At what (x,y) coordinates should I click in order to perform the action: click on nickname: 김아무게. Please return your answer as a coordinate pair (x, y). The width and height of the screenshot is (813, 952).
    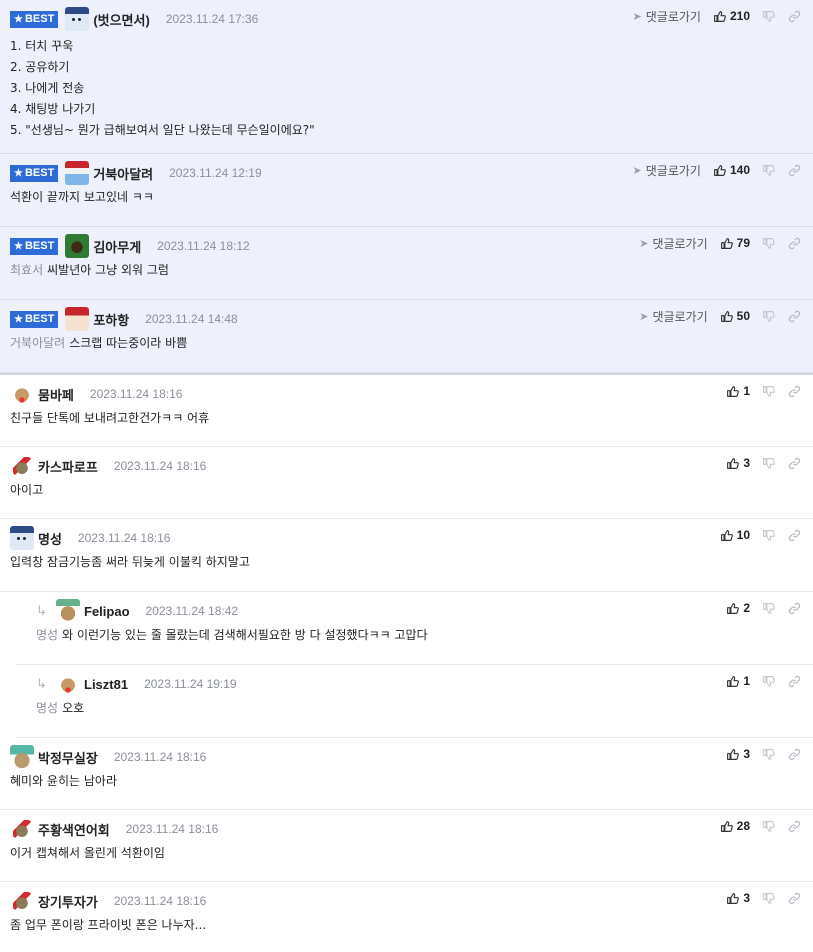
    Looking at the image, I should click on (117, 246).